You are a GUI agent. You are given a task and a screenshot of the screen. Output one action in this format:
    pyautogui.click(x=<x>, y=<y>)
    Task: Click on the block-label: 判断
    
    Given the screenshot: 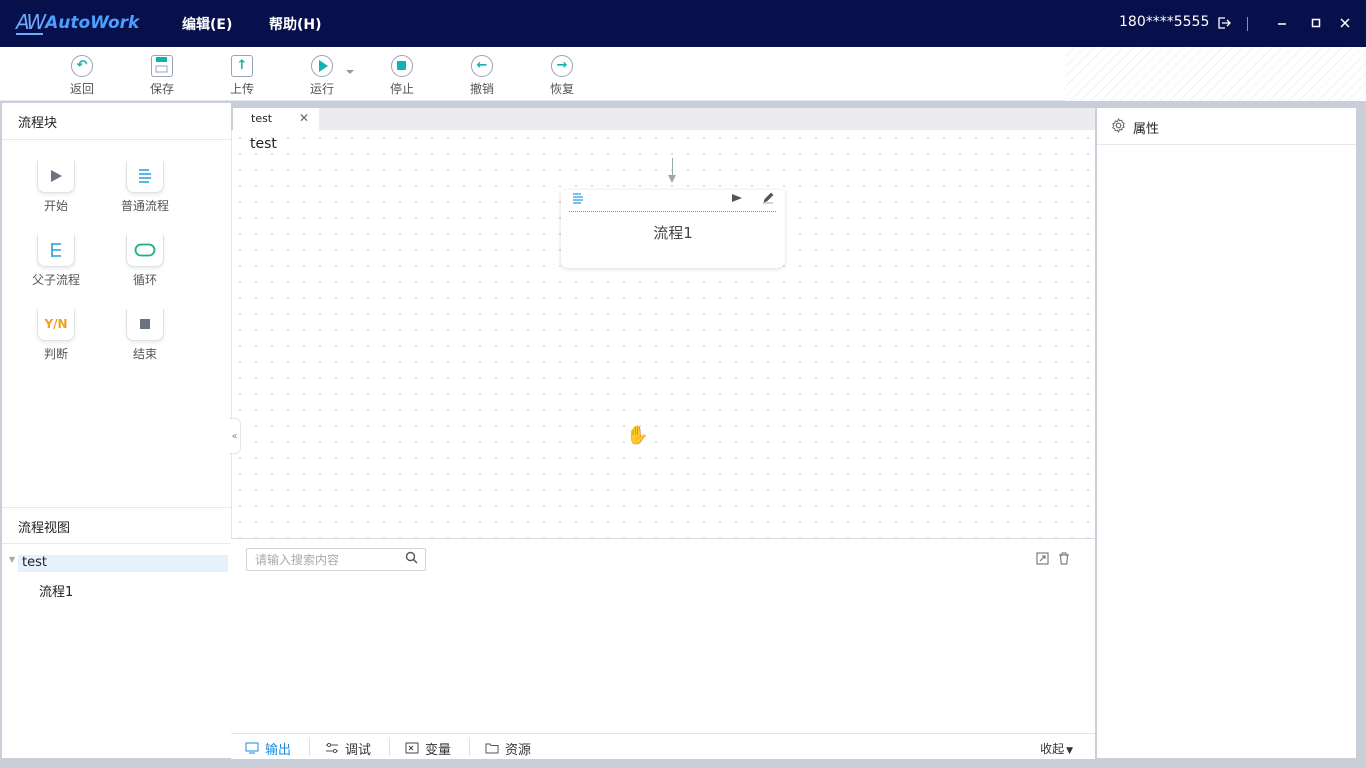 What is the action you would take?
    pyautogui.click(x=55, y=354)
    